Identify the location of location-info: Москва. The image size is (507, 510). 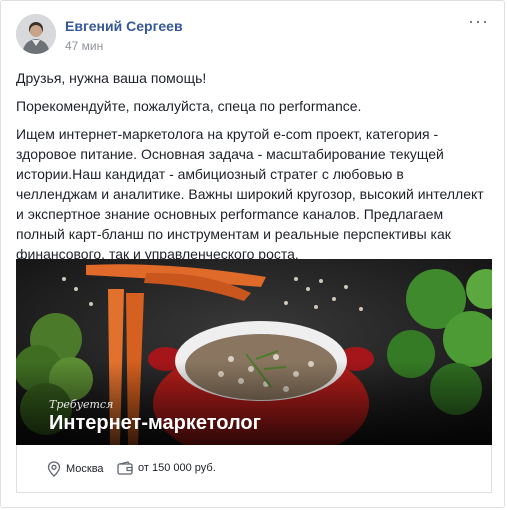
(75, 469).